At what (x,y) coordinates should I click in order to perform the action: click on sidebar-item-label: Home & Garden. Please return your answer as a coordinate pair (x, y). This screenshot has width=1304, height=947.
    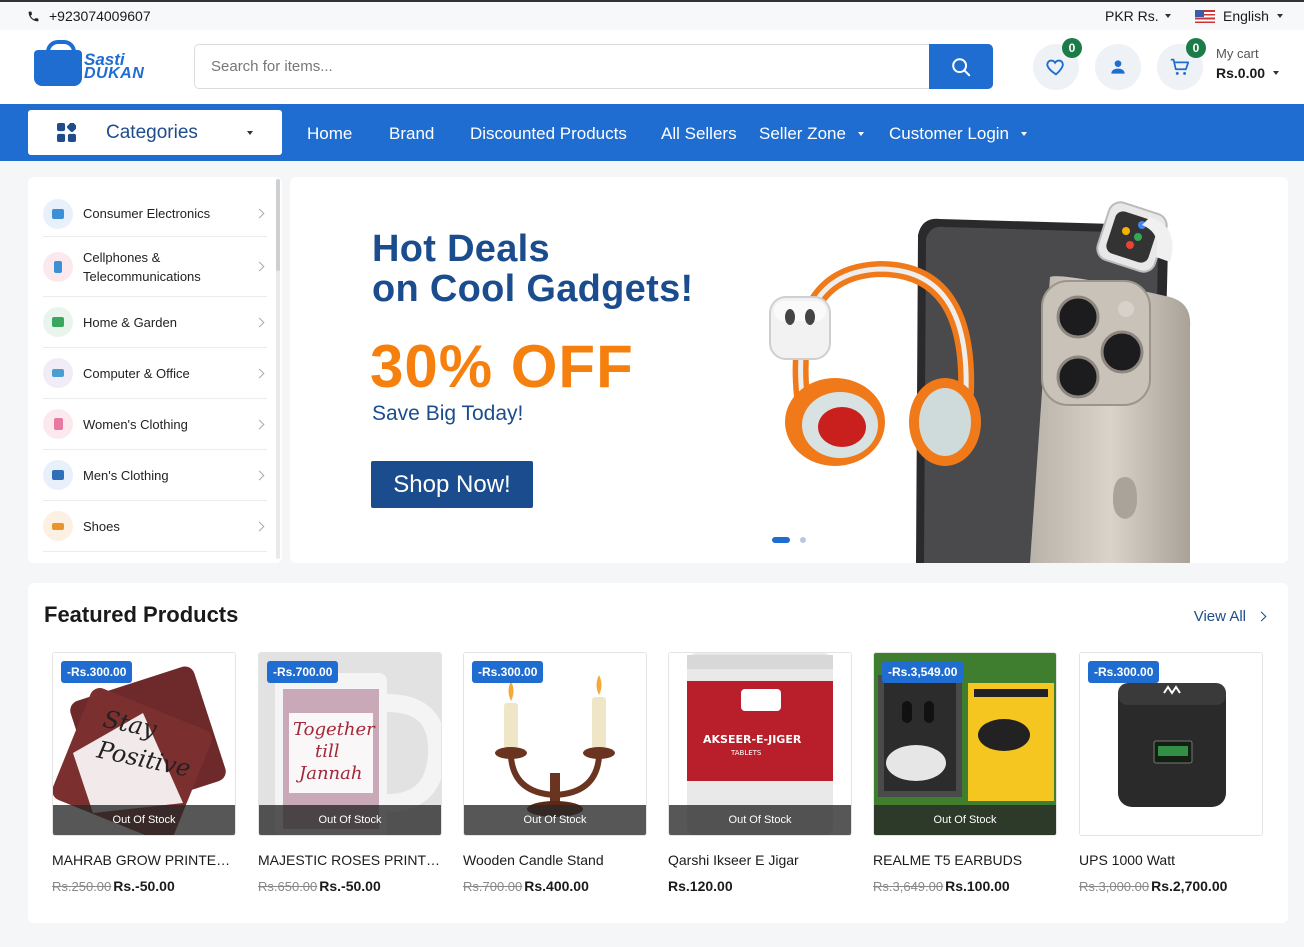
    Looking at the image, I should click on (130, 322).